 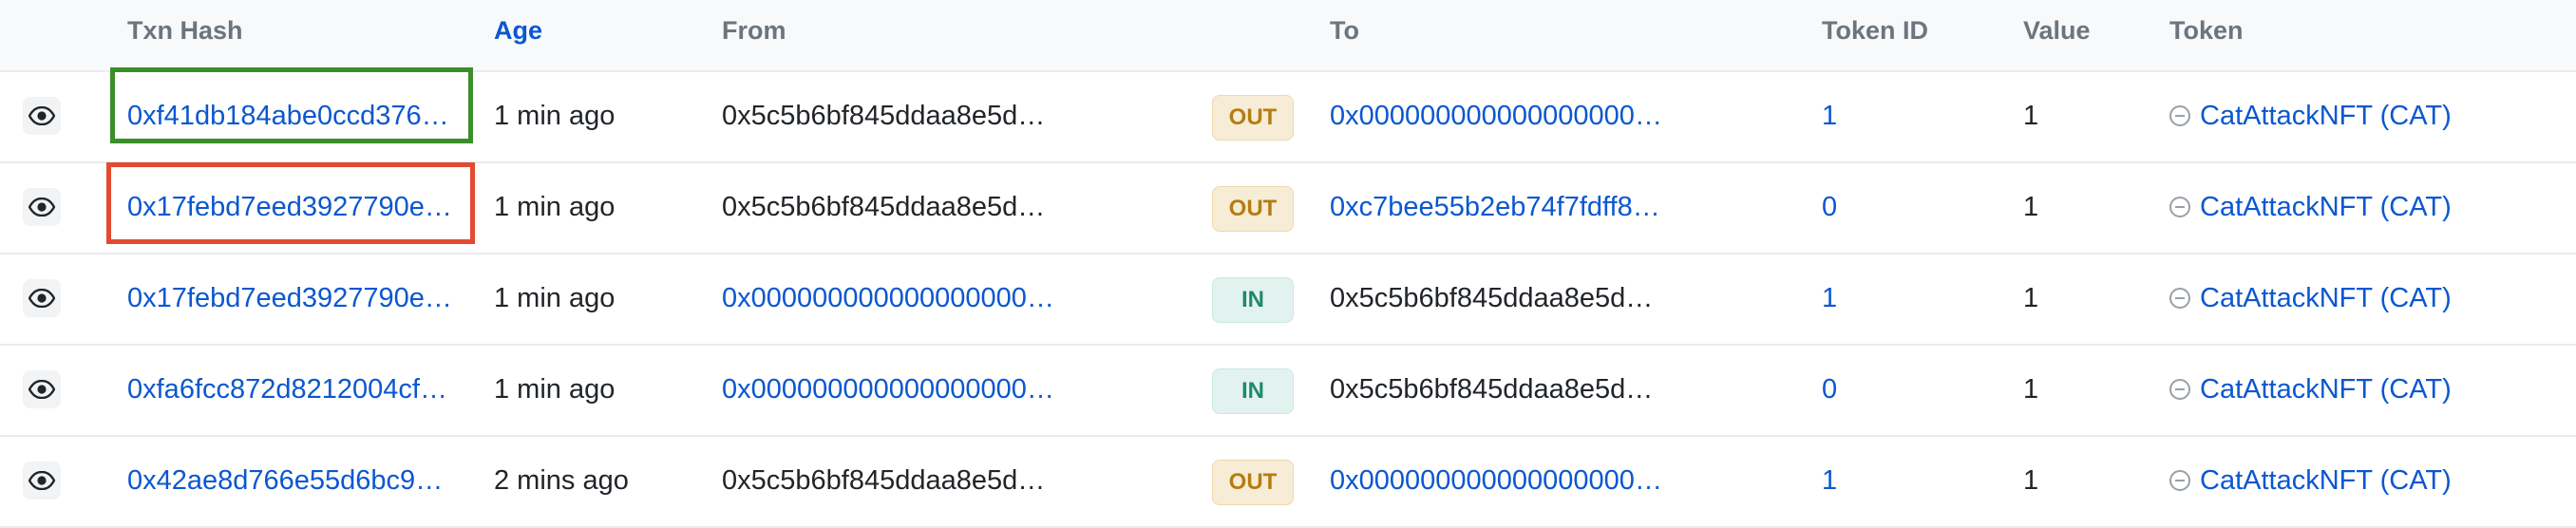 What do you see at coordinates (754, 30) in the screenshot?
I see `column-from: From` at bounding box center [754, 30].